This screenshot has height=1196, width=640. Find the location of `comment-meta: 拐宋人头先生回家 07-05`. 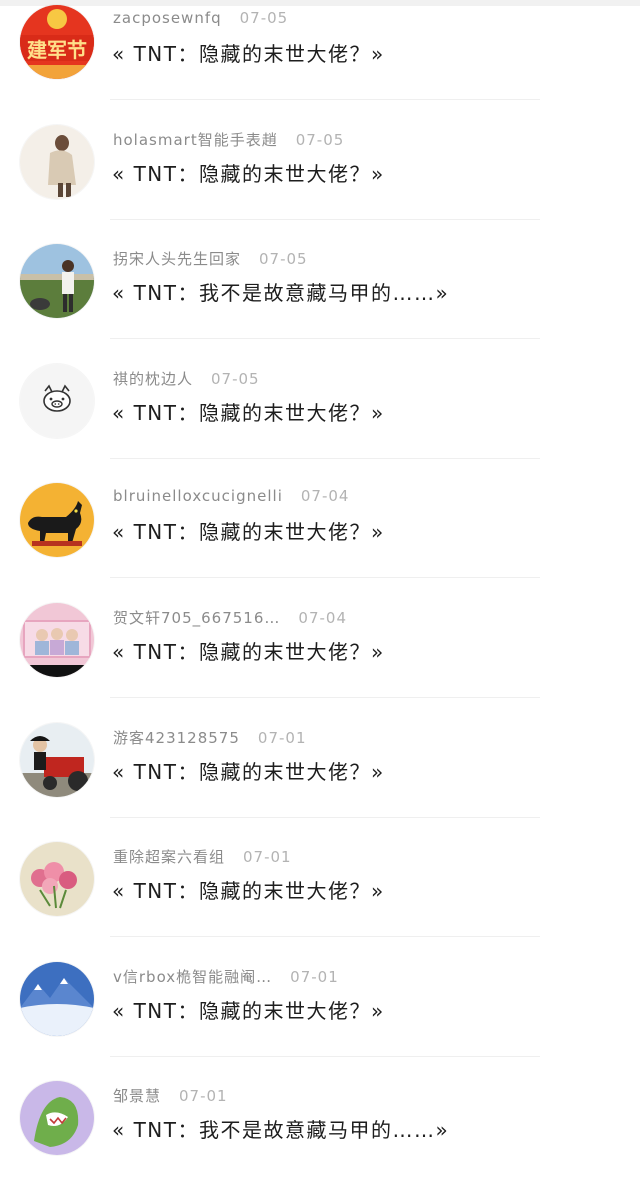

comment-meta: 拐宋人头先生回家 07-05 is located at coordinates (210, 258).